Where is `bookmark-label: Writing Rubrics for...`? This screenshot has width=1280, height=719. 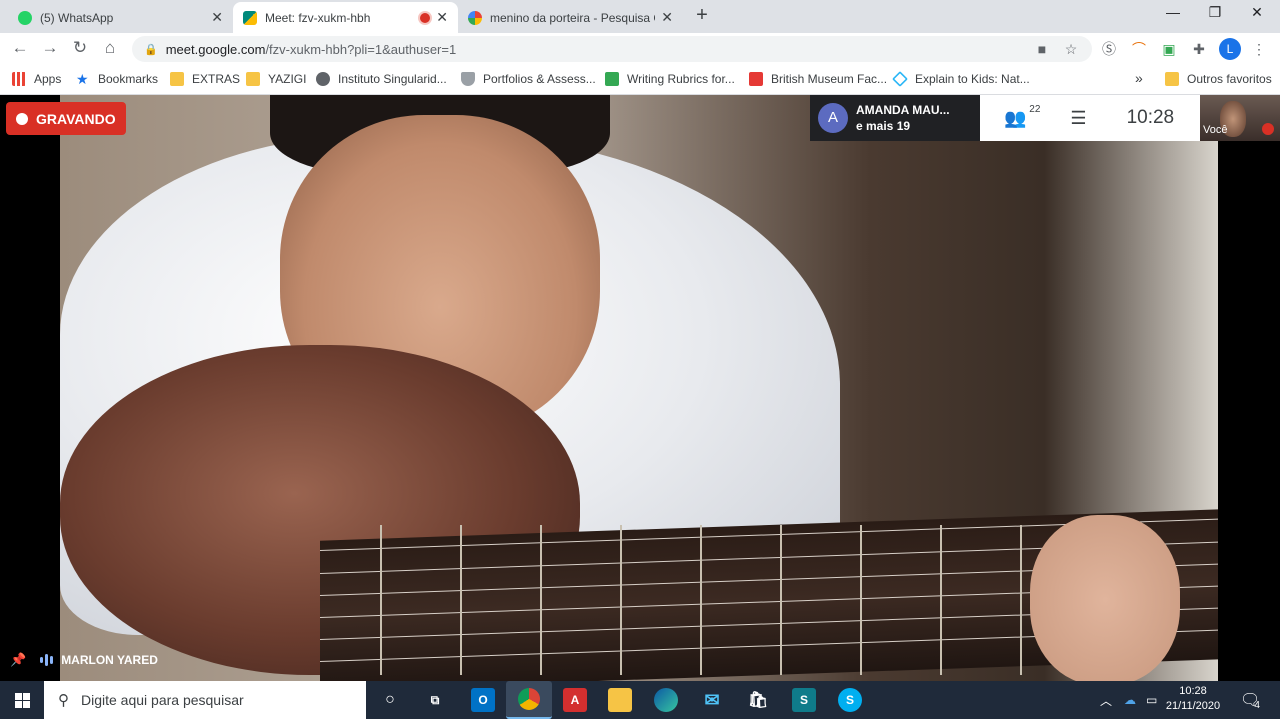 bookmark-label: Writing Rubrics for... is located at coordinates (681, 79).